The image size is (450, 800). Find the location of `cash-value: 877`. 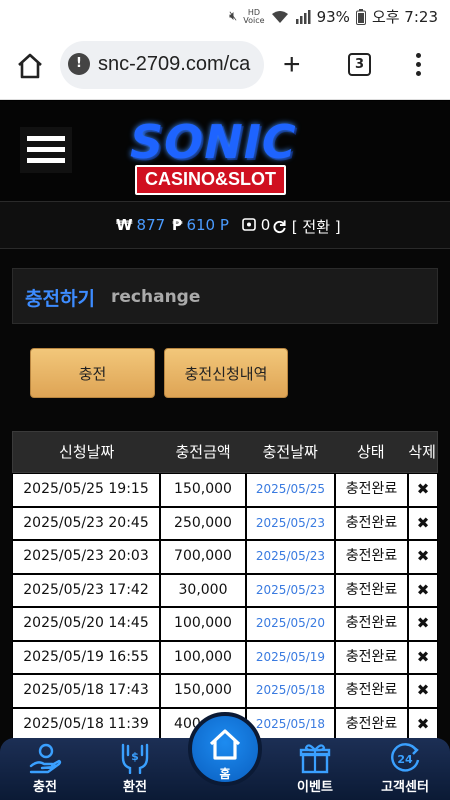

cash-value: 877 is located at coordinates (151, 225).